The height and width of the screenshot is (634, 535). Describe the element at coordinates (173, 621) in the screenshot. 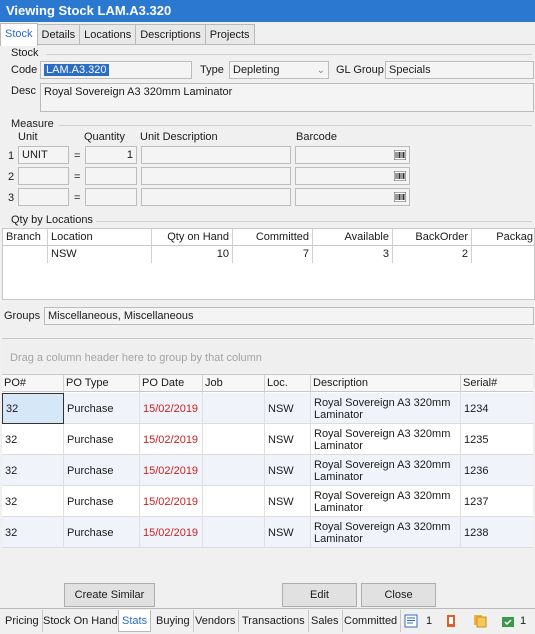

I see `tab-buying: Buying` at that location.